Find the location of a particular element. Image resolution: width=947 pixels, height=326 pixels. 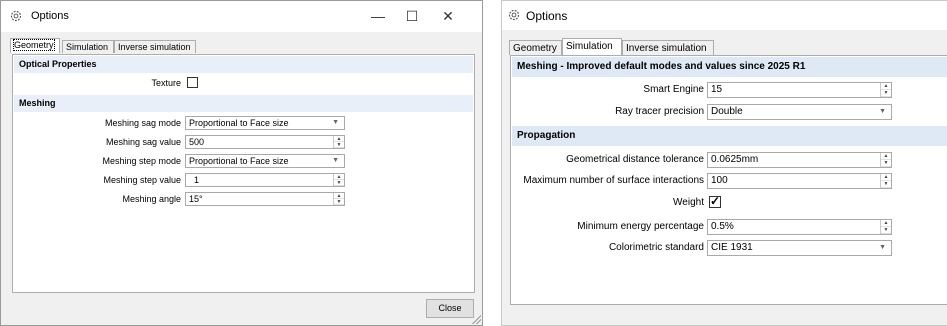

section-meshing: Meshing is located at coordinates (243, 103).